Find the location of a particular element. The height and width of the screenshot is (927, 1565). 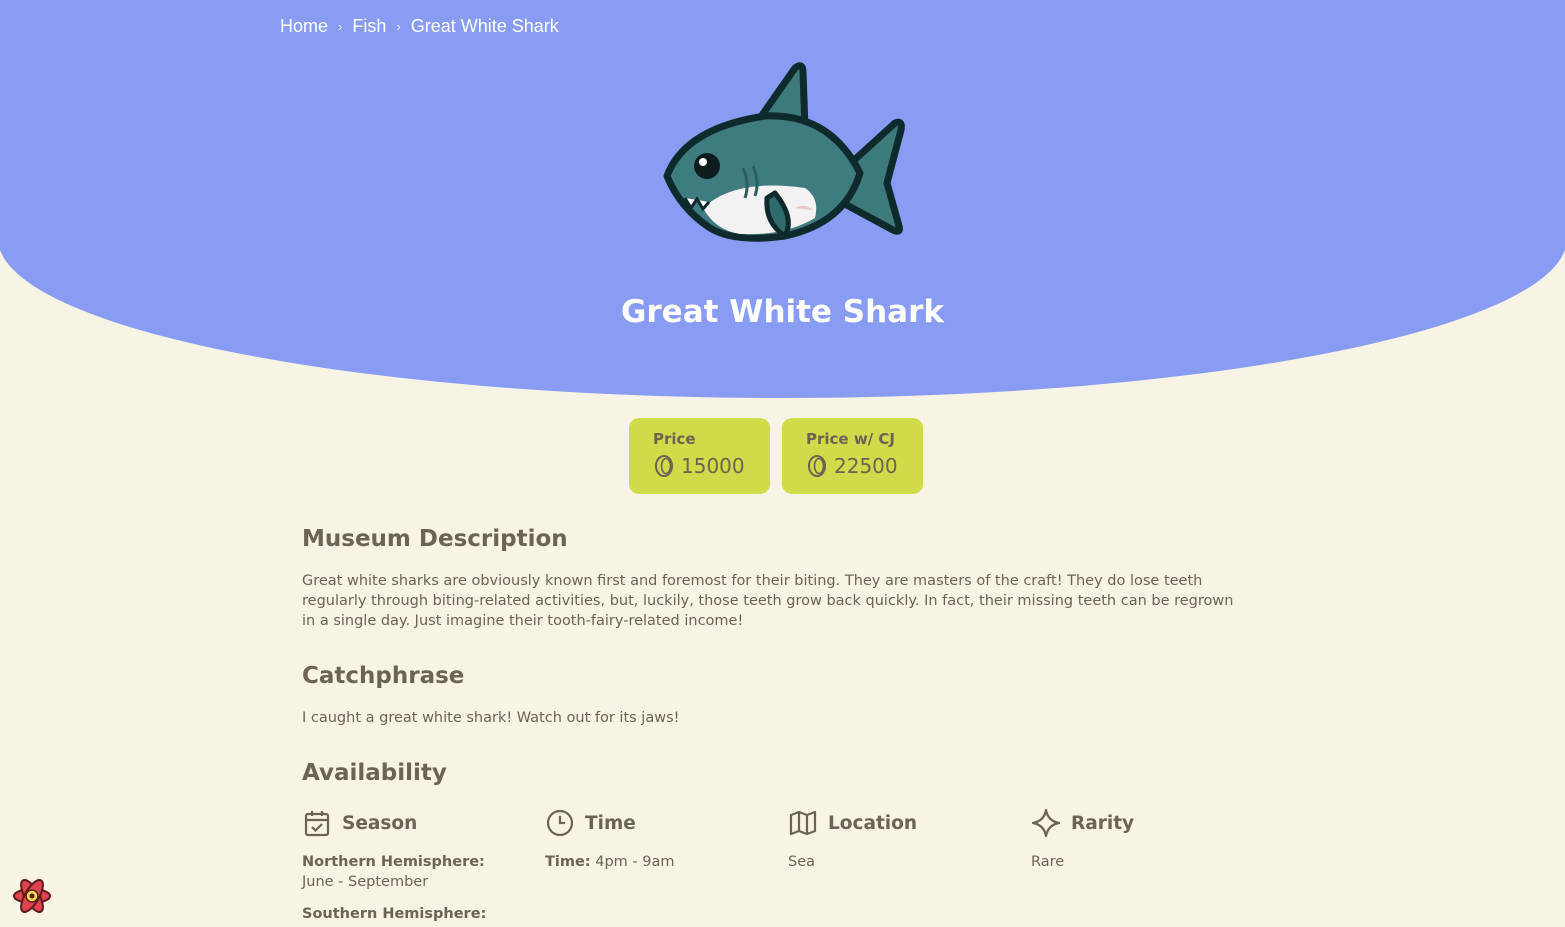

map-icon is located at coordinates (803, 823).